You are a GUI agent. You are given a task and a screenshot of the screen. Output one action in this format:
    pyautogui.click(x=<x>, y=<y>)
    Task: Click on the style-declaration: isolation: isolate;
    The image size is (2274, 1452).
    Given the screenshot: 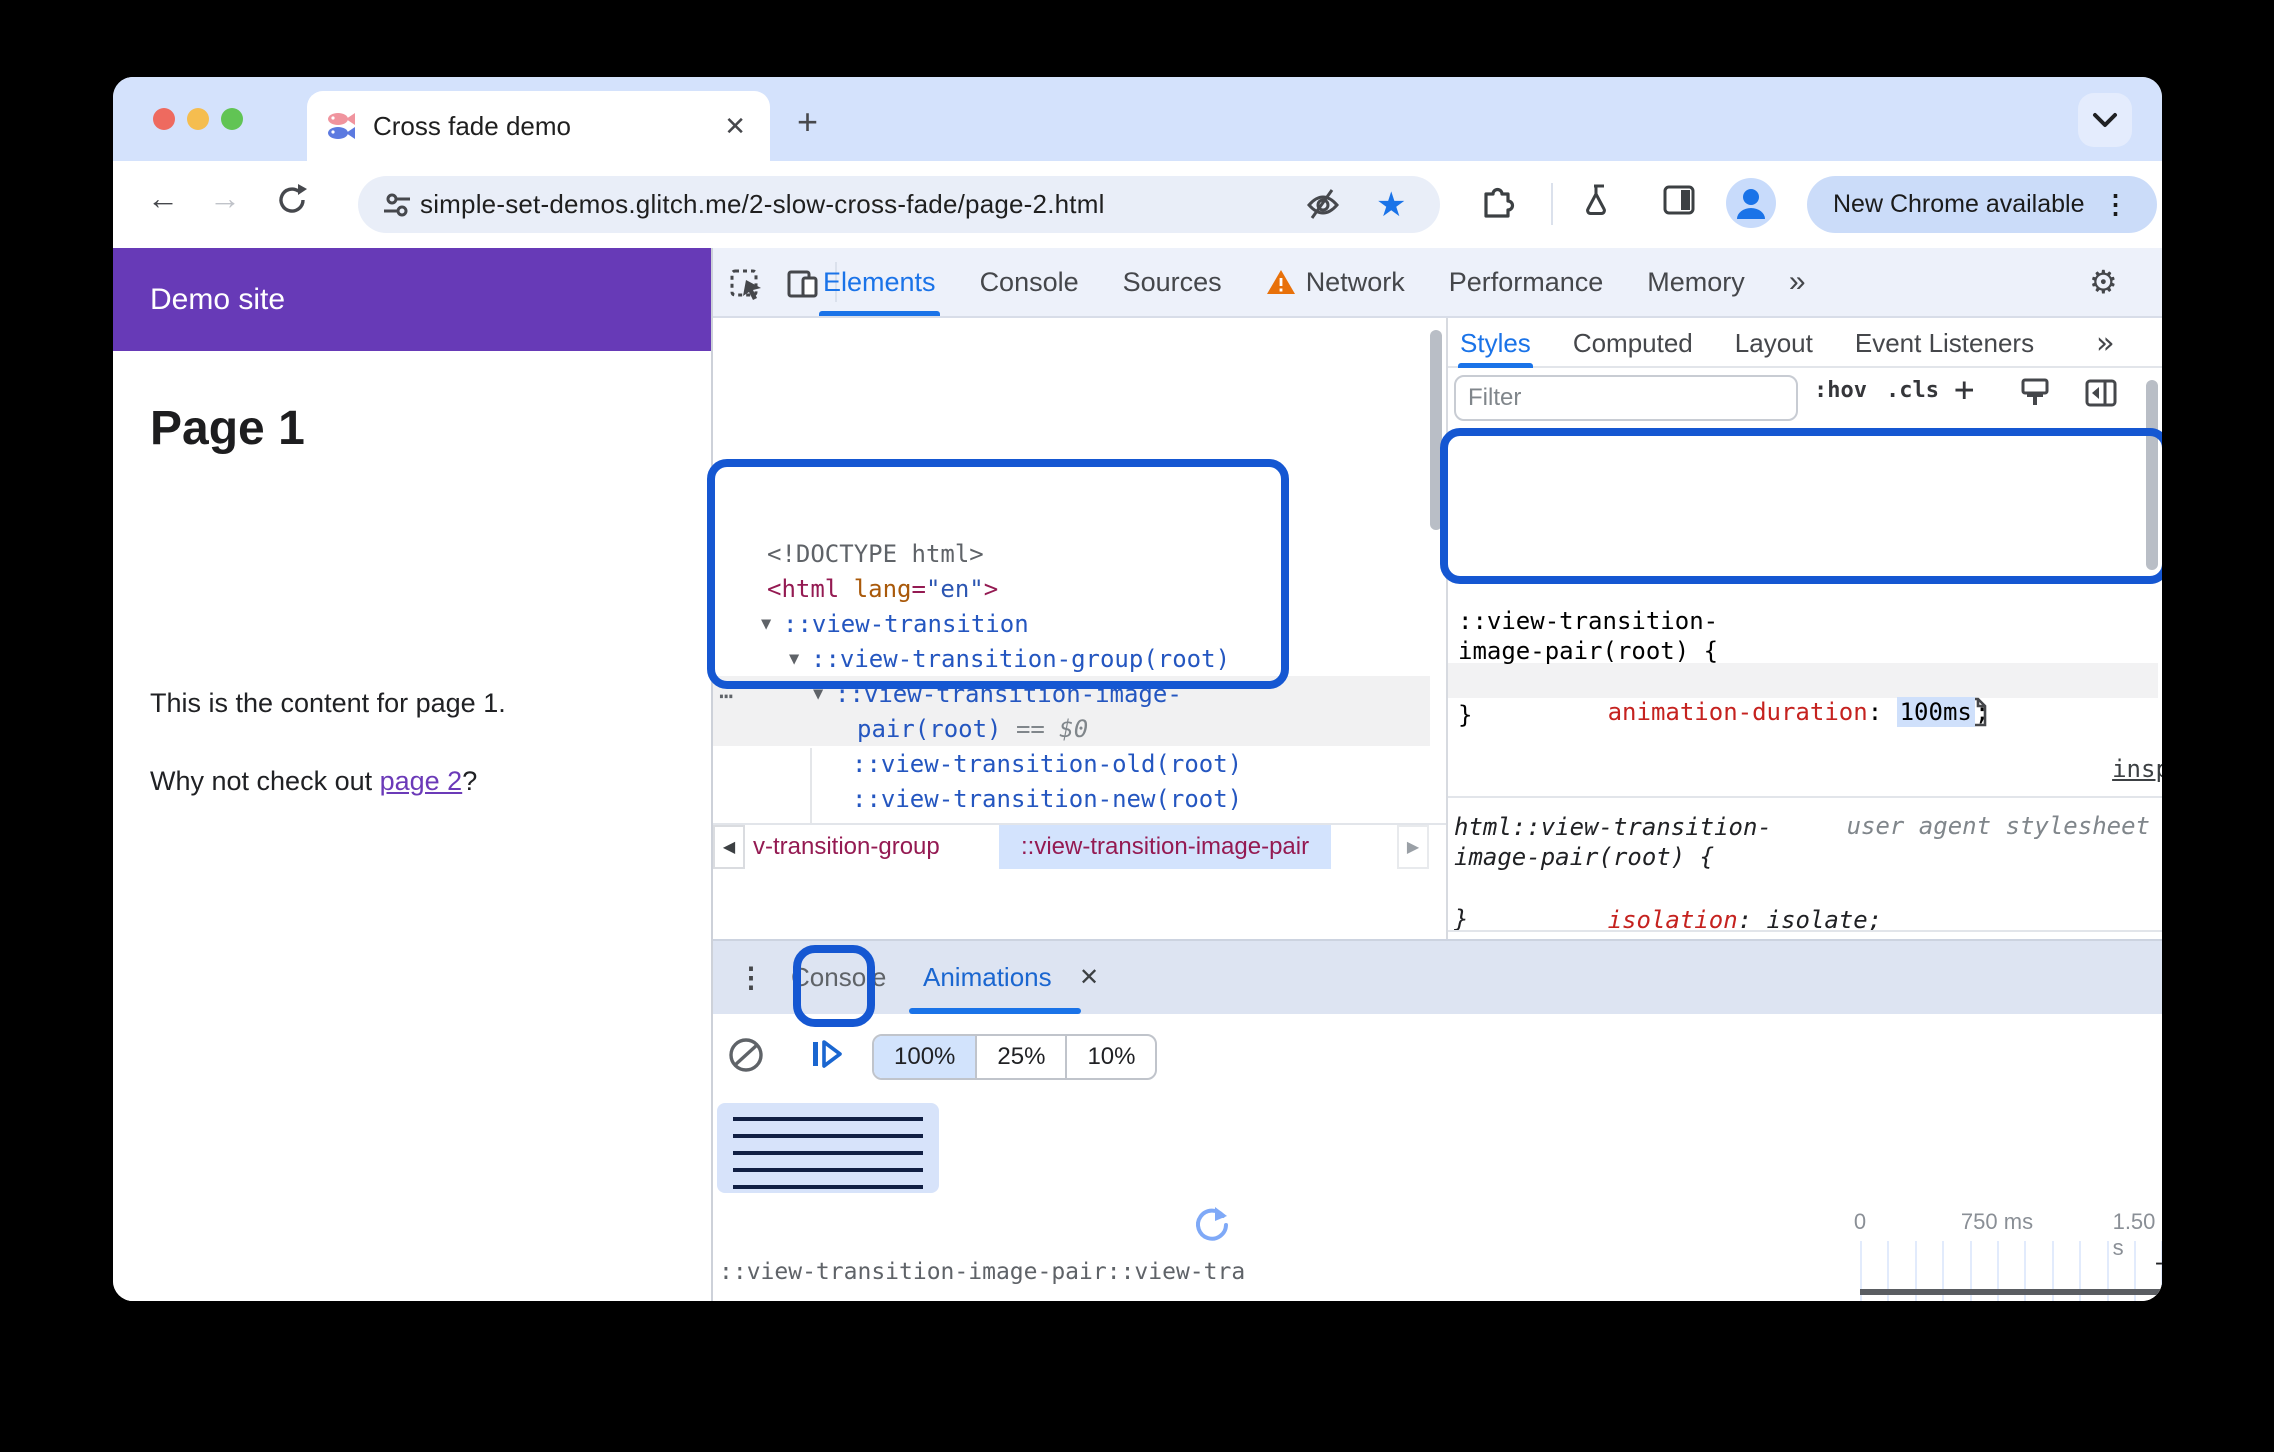 What is the action you would take?
    pyautogui.click(x=1687, y=904)
    